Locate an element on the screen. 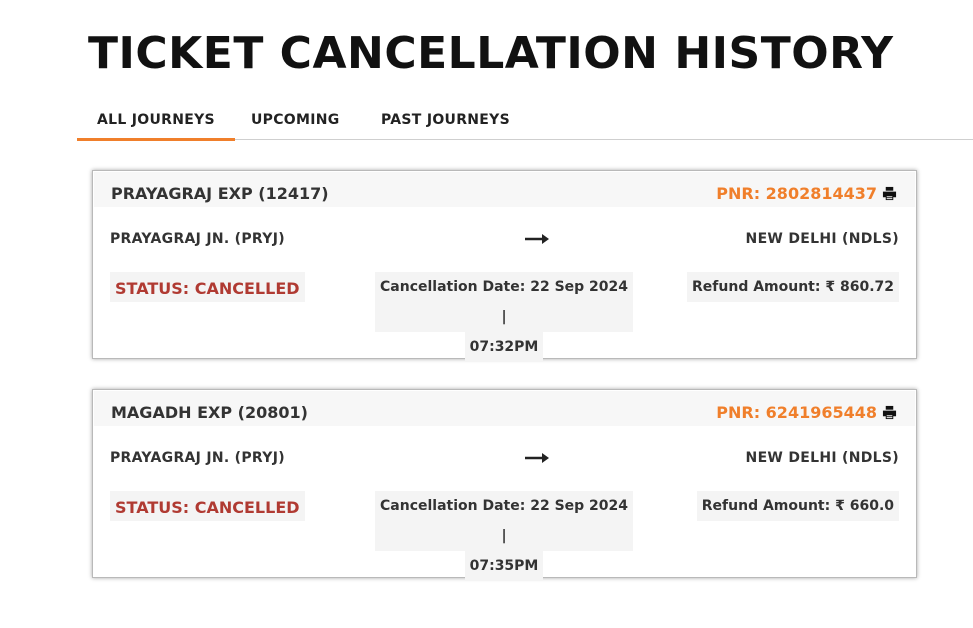 Image resolution: width=973 pixels, height=628 pixels. pnr-link: PNR: 2802814437 is located at coordinates (796, 193).